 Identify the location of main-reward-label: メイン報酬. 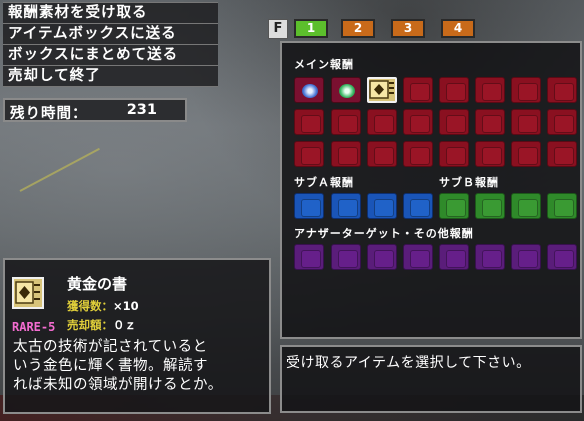
(324, 64).